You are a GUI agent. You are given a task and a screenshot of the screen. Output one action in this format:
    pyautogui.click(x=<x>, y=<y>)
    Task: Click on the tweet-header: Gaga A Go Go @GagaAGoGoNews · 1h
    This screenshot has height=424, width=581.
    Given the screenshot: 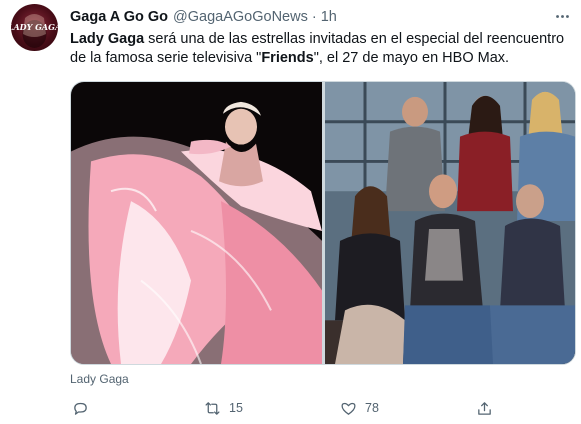 What is the action you would take?
    pyautogui.click(x=203, y=17)
    